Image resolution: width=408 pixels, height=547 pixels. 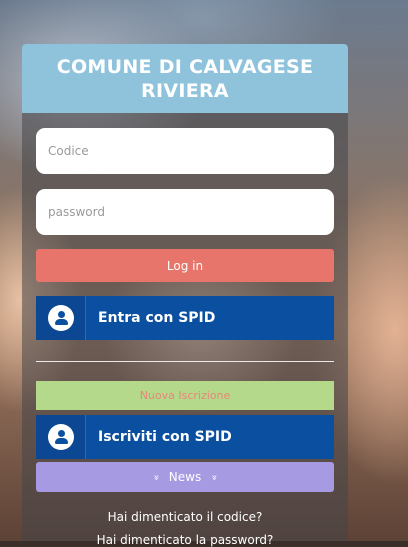 I want to click on login-button-label: Log in, so click(x=185, y=265).